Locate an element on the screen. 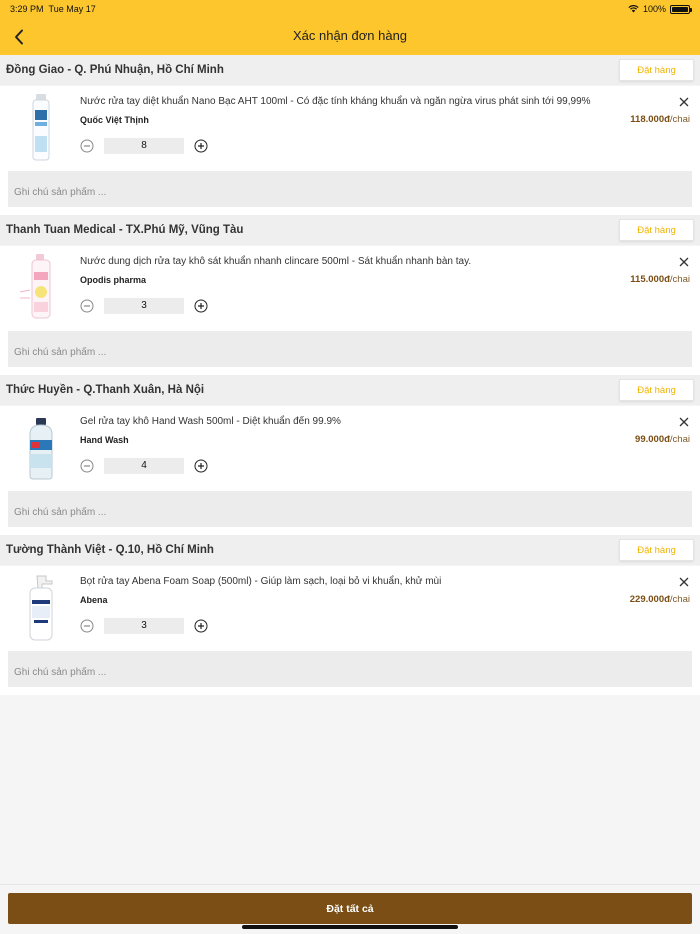  page-title: Xác nhận đơn hàng is located at coordinates (350, 35).